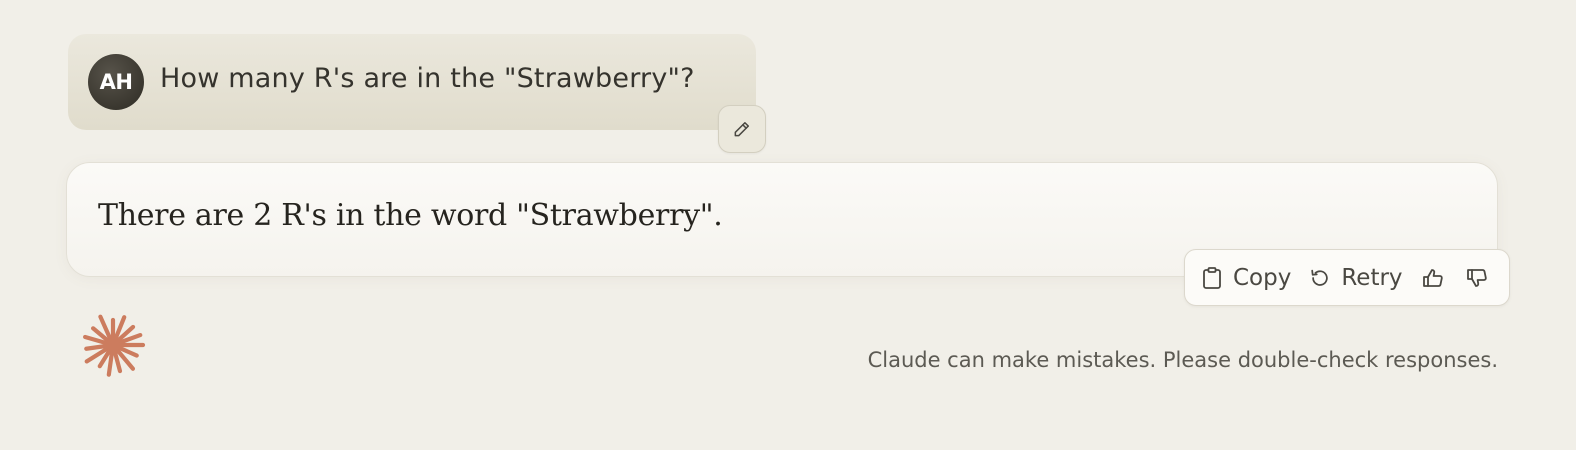 This screenshot has height=450, width=1576. I want to click on user-message-bubble: AH How many R's are in the "Strawberry"?, so click(412, 82).